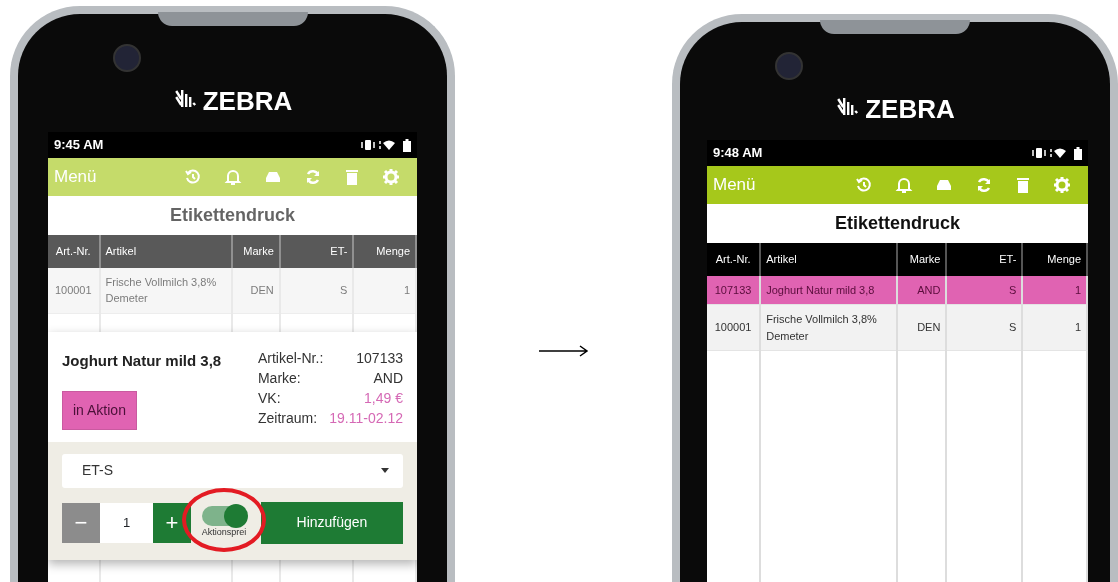 The width and height of the screenshot is (1118, 582). What do you see at coordinates (379, 359) in the screenshot?
I see `detail-value: 107133` at bounding box center [379, 359].